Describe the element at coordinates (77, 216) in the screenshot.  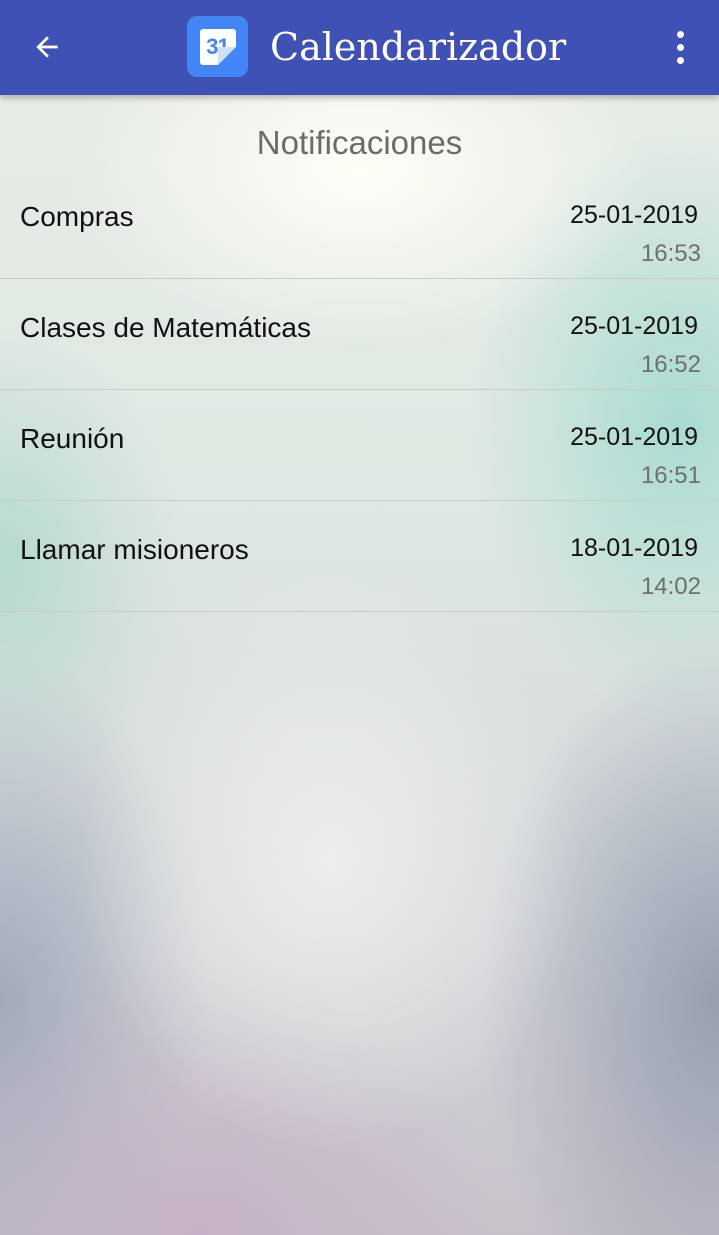
I see `notification-name: Compras` at that location.